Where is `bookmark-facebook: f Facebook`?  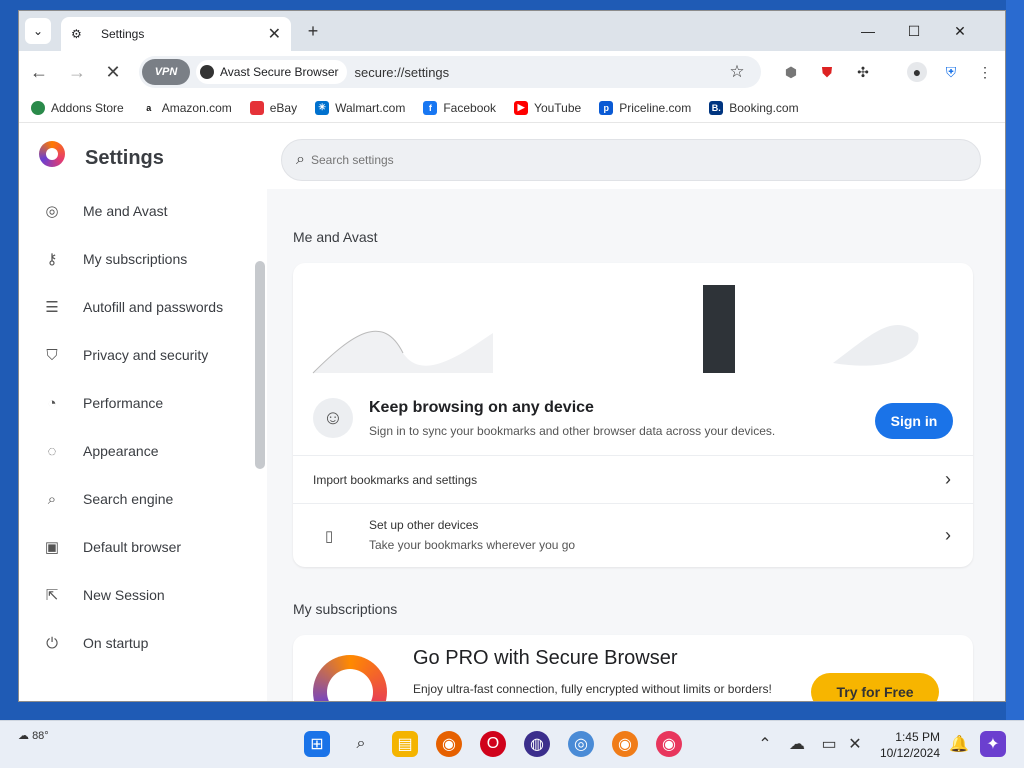
bookmark-facebook: f Facebook is located at coordinates (459, 107).